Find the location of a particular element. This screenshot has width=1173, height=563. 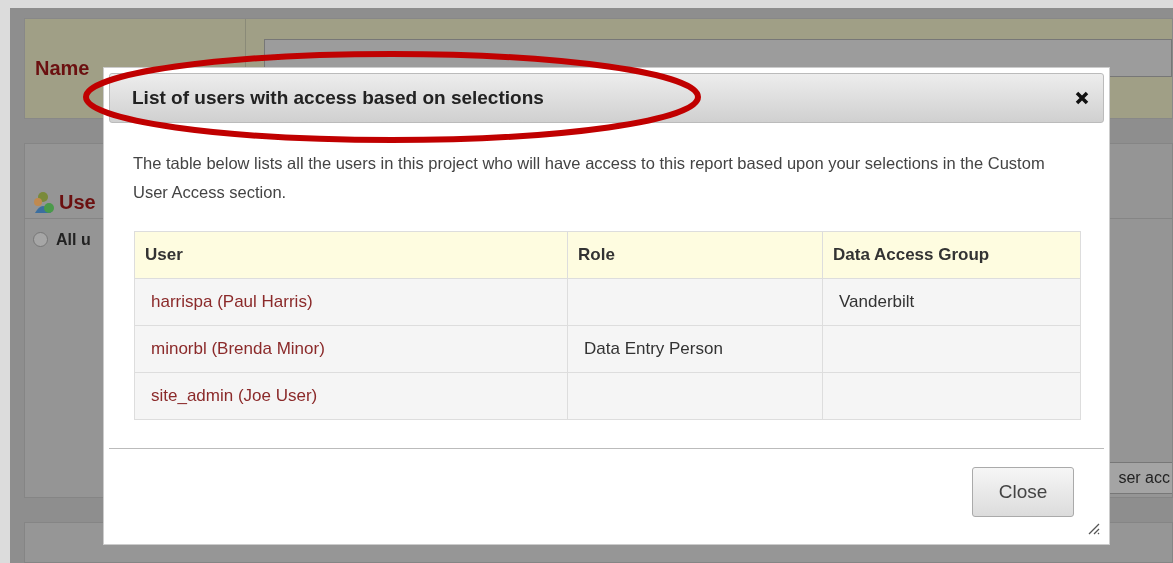

user-link: site_admin (Joe User) is located at coordinates (351, 396).